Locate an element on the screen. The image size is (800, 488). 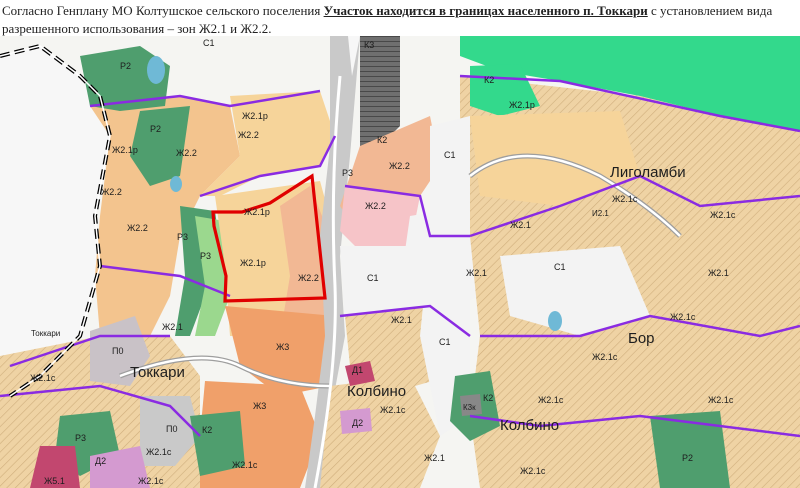
label-p2-c: Р2 is located at coordinates (687, 458).